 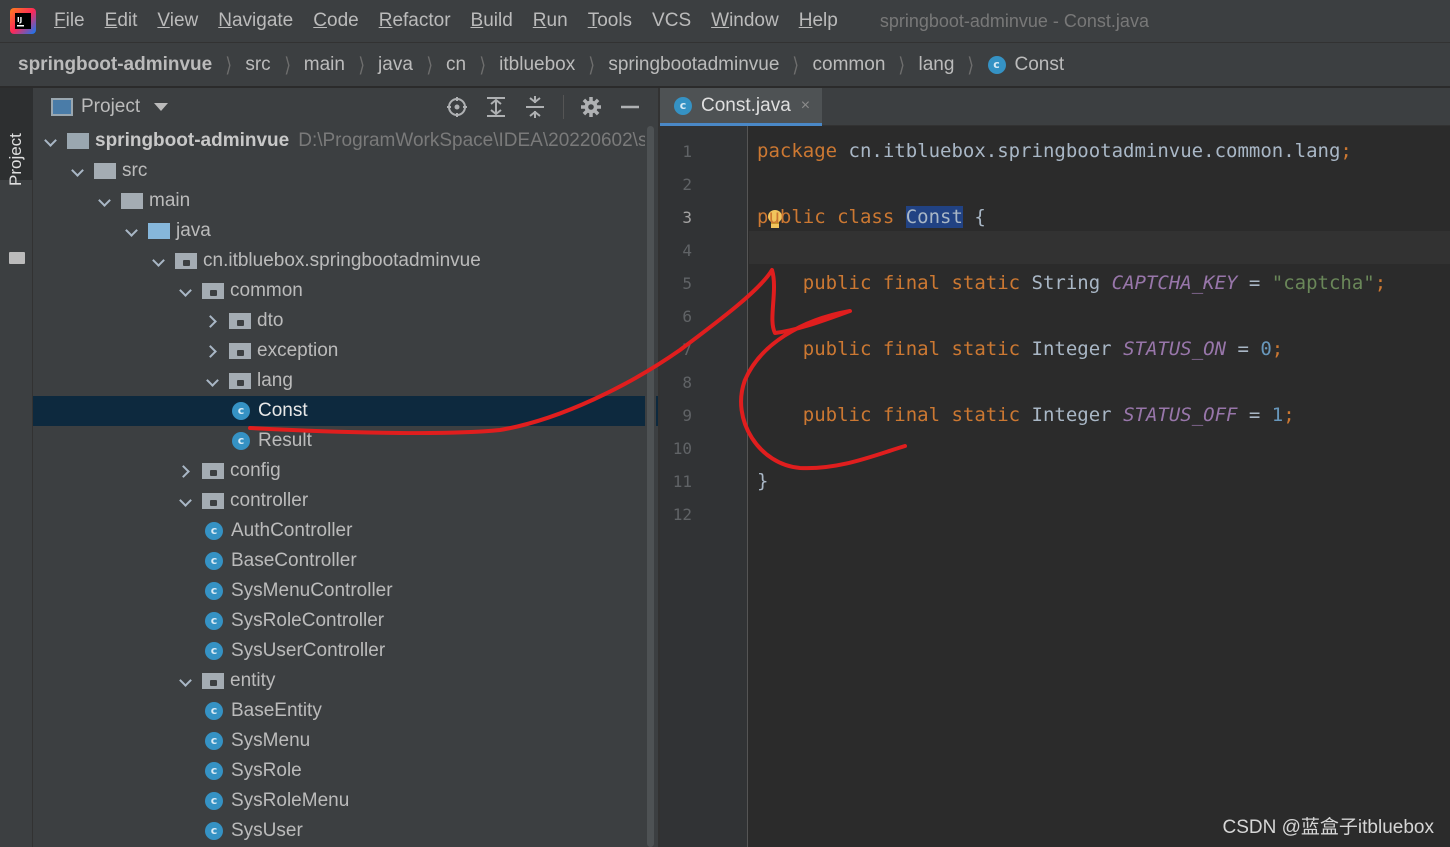 I want to click on menu-item: View, so click(x=177, y=21).